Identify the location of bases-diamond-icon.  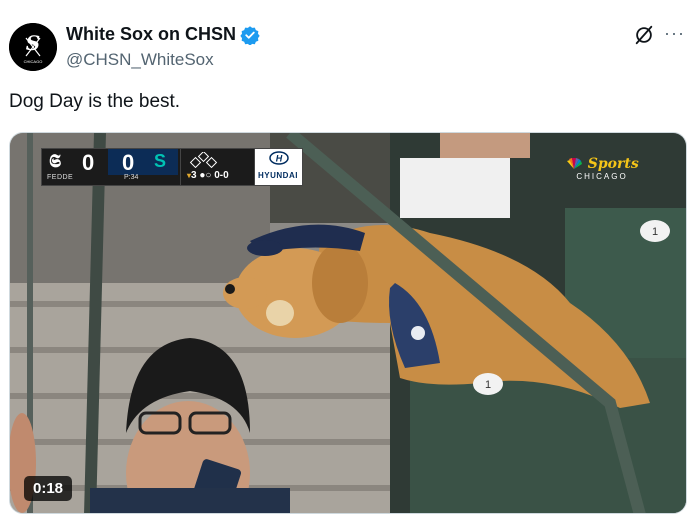
(203, 160).